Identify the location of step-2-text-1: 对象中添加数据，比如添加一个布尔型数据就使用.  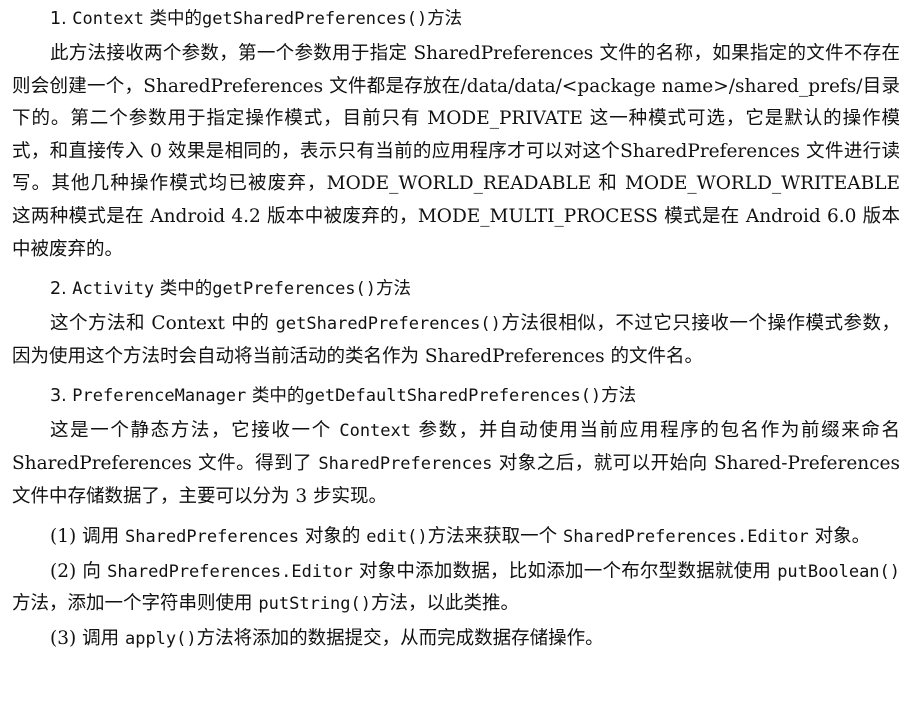
(565, 571).